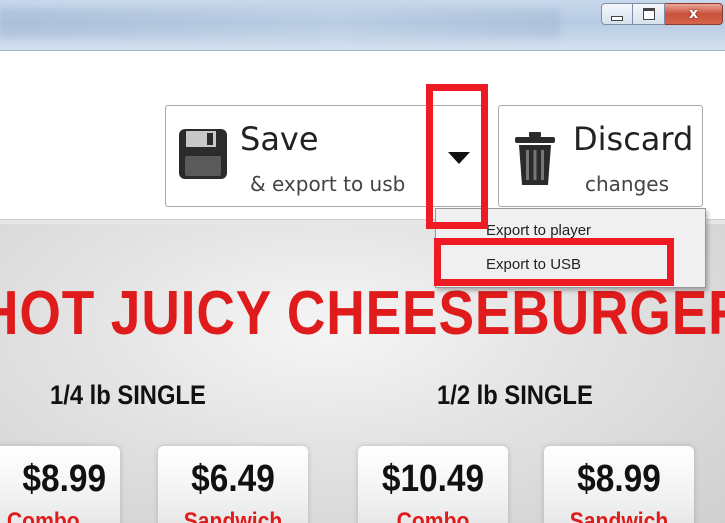  Describe the element at coordinates (433, 479) in the screenshot. I see `price-value: $10.49` at that location.